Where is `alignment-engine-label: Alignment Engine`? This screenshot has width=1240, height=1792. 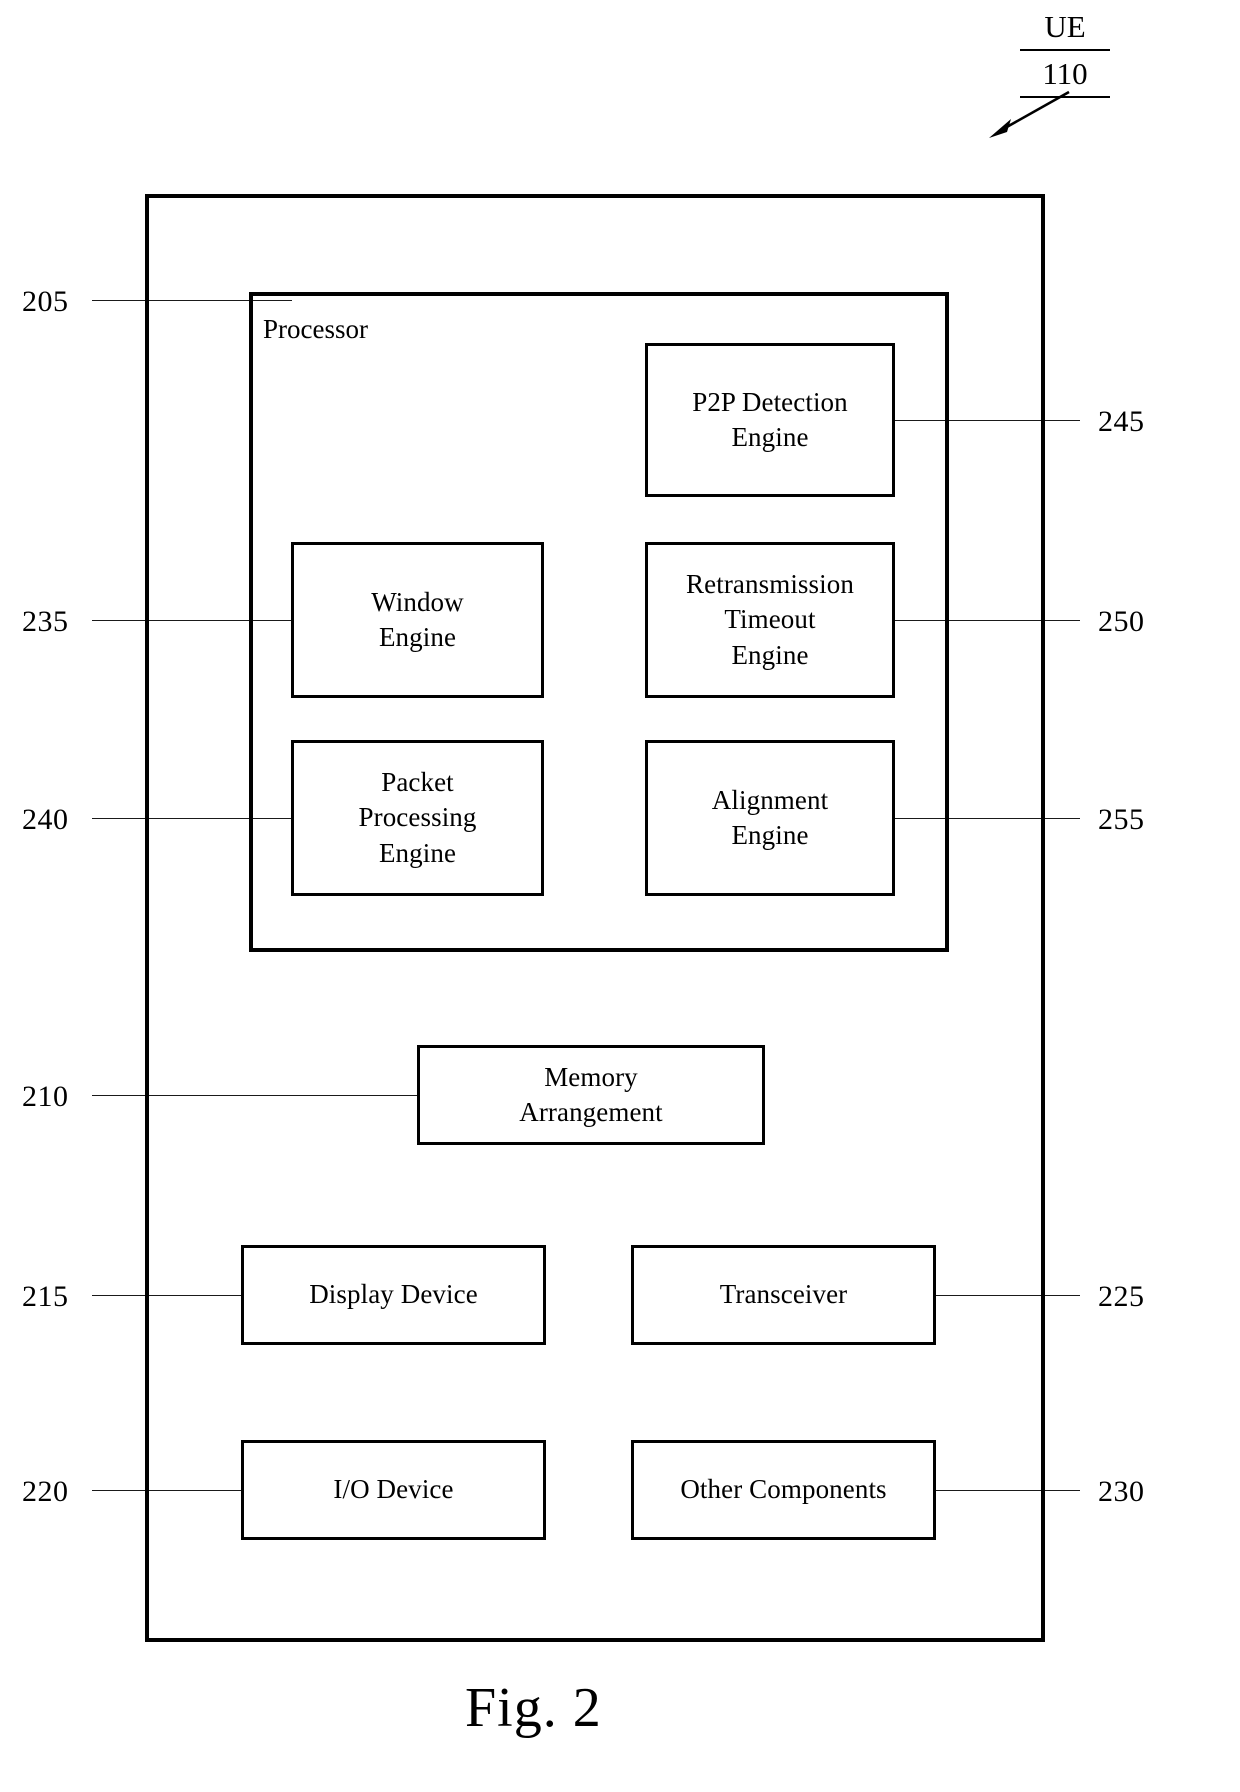 alignment-engine-label: Alignment Engine is located at coordinates (770, 817).